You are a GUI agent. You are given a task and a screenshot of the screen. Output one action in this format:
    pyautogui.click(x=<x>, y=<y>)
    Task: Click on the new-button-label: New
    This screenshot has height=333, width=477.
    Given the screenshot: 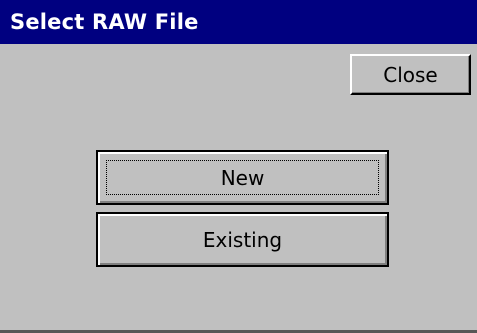 What is the action you would take?
    pyautogui.click(x=242, y=177)
    